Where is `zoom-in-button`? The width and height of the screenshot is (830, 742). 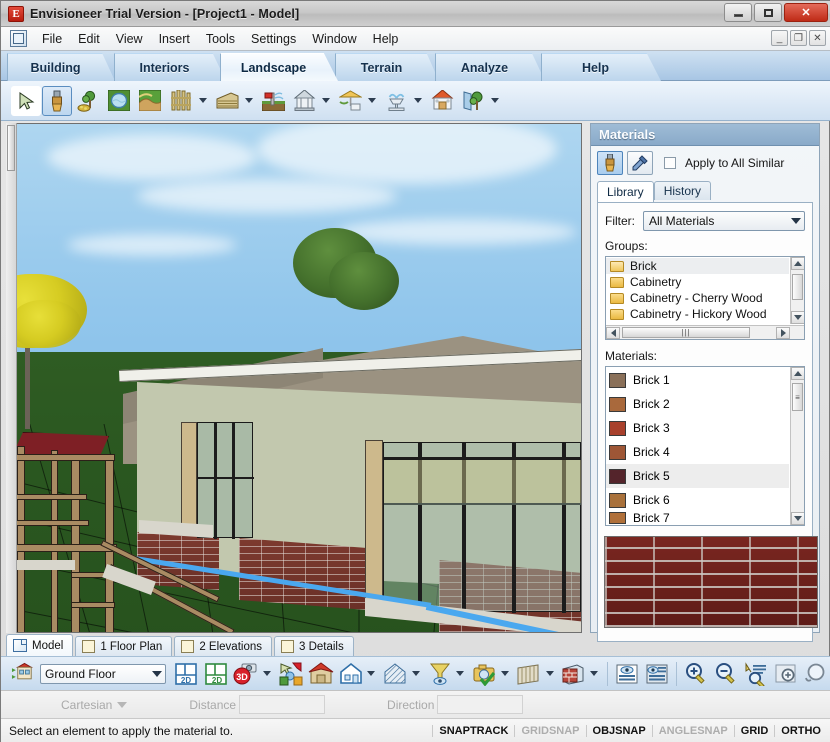
zoom-in-button is located at coordinates (695, 674).